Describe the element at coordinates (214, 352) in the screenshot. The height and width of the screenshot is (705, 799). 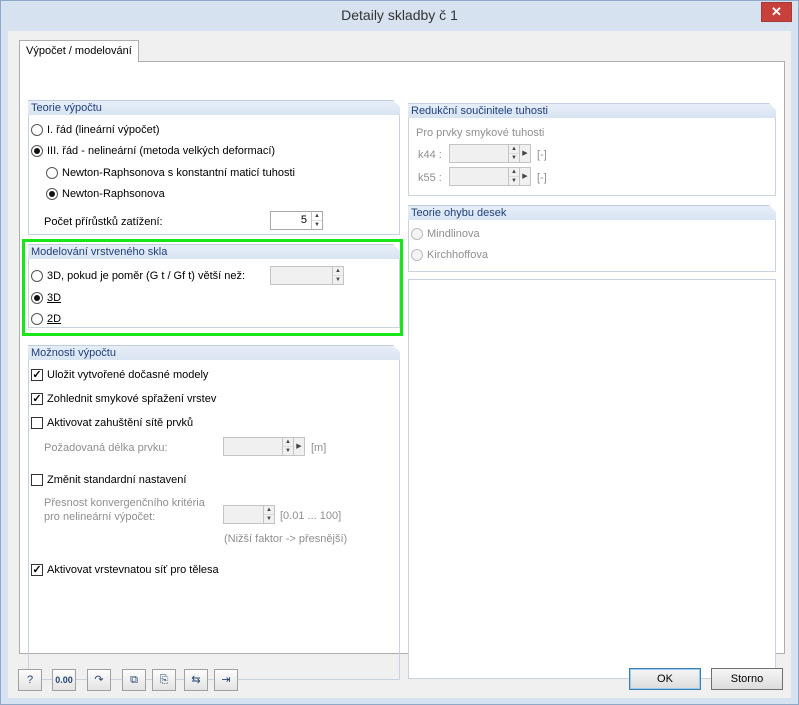
I see `group-title: Možnosti výpočtu` at that location.